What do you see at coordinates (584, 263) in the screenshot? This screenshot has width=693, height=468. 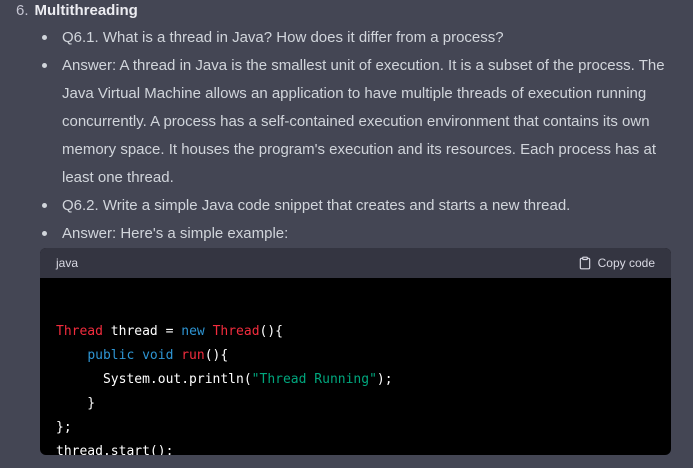 I see `clipboard-icon` at bounding box center [584, 263].